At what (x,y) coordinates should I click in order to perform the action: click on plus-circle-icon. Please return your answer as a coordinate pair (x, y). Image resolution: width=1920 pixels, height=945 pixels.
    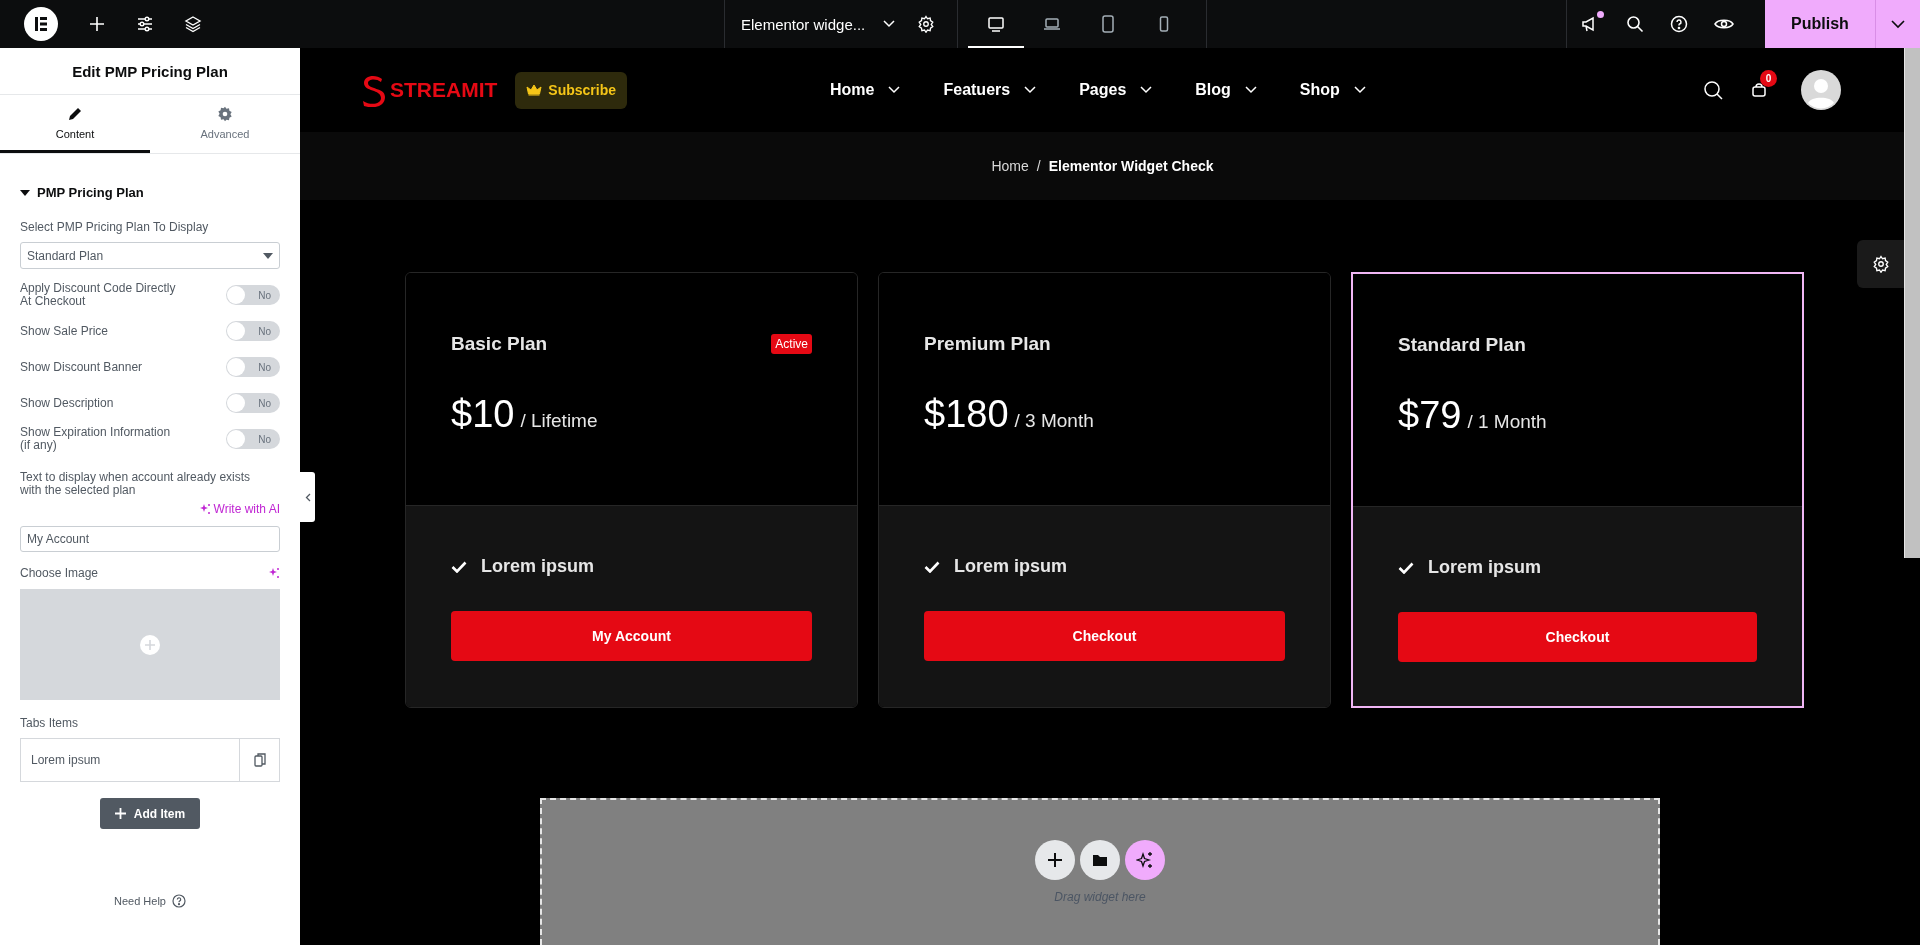
    Looking at the image, I should click on (150, 644).